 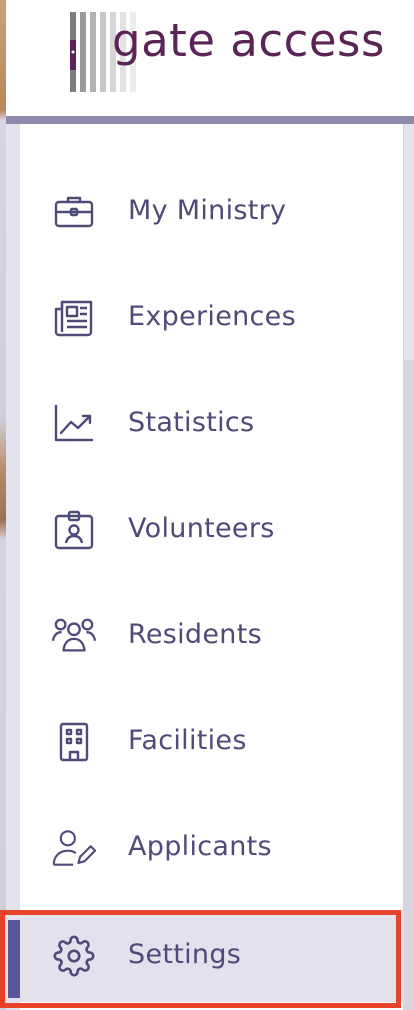 I want to click on sidebar-item-applicants: Applicants, so click(x=212, y=848).